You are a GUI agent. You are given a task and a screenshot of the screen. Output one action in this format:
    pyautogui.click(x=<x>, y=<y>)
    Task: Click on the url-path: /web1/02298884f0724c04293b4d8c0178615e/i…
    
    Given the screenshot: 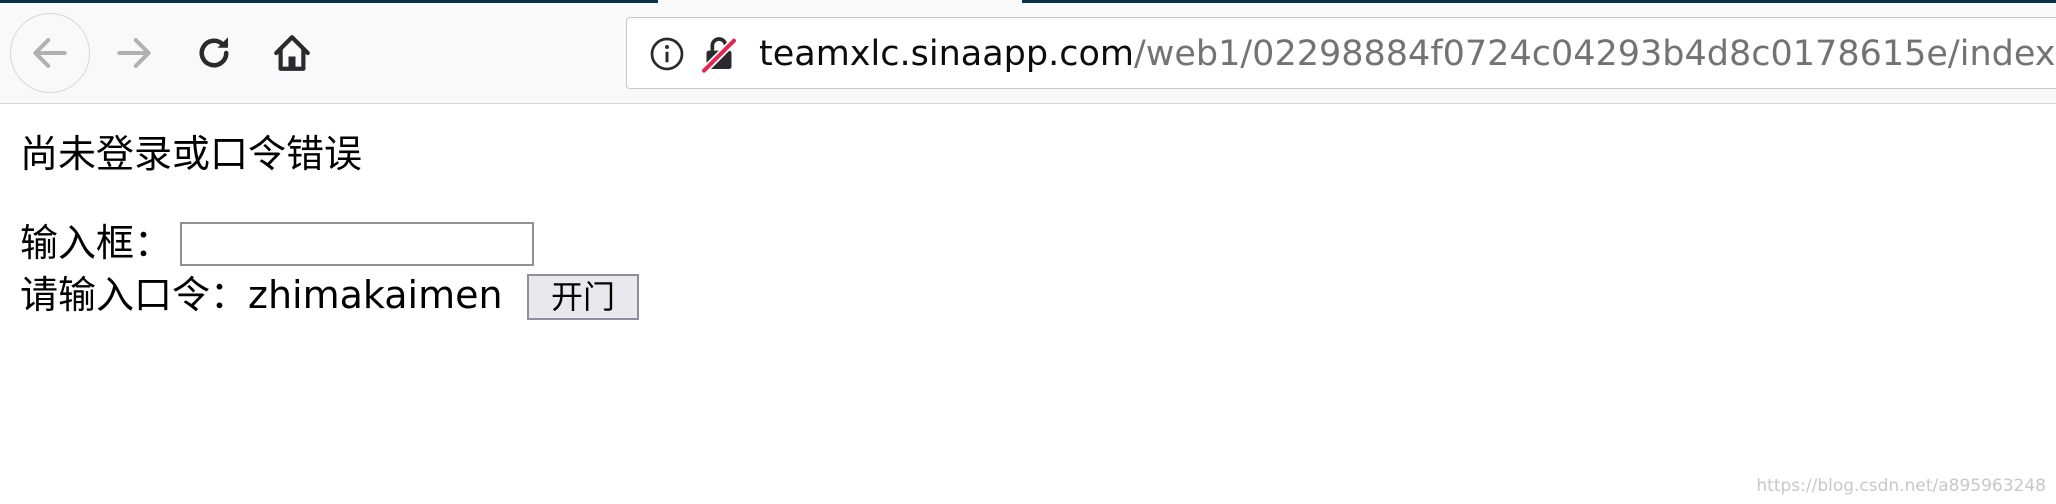 What is the action you would take?
    pyautogui.click(x=1594, y=54)
    